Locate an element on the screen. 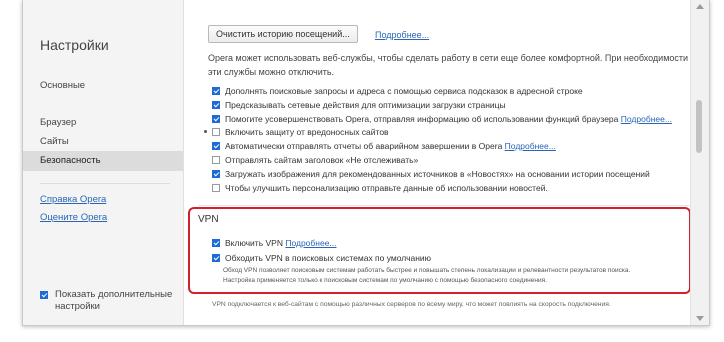 Image resolution: width=724 pixels, height=342 pixels. show-advanced-label: Показать дополнительные настройки is located at coordinates (114, 300).